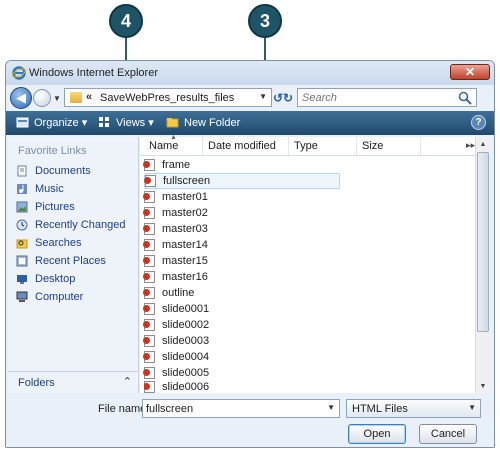  Describe the element at coordinates (57, 98) in the screenshot. I see `recent-pages-dropdown: ▼` at that location.